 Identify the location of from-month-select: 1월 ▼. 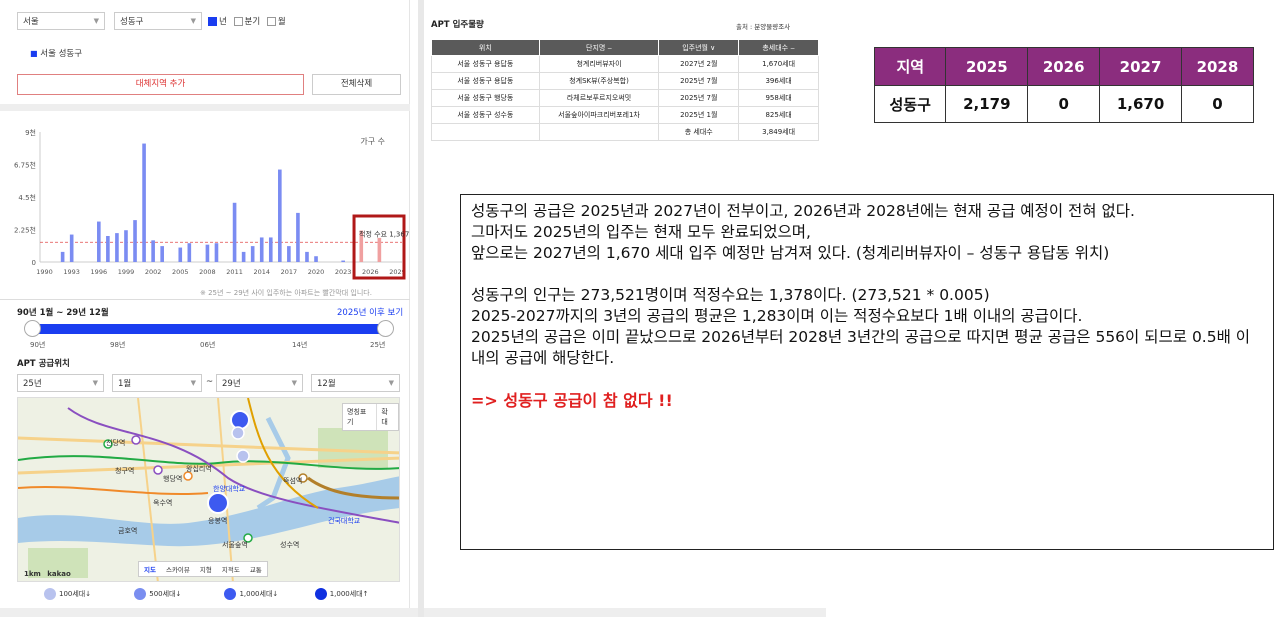
(157, 383).